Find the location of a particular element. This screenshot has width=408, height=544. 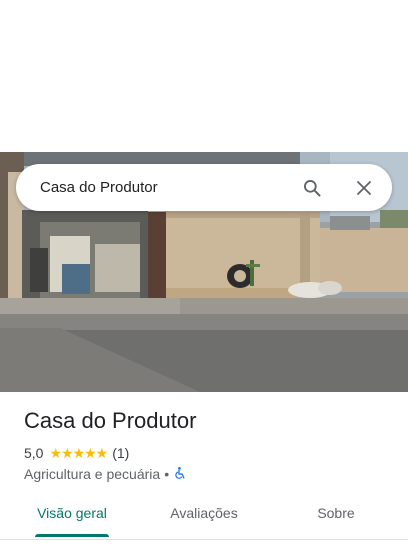

search-input: Casa do Produtor is located at coordinates (170, 187).